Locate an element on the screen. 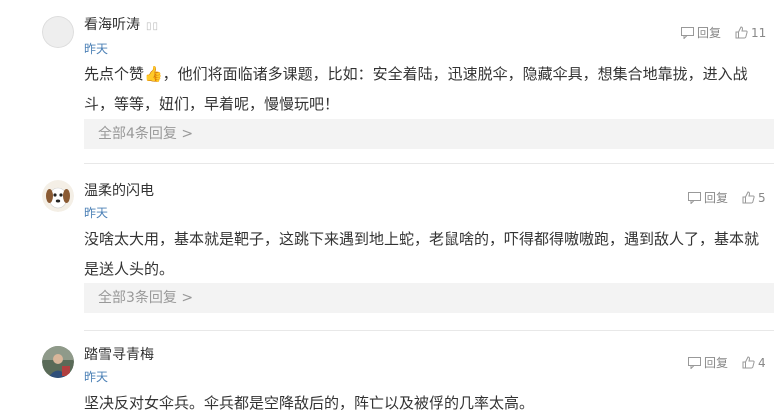 This screenshot has width=774, height=418. comment-actions: 回复 11 is located at coordinates (727, 32).